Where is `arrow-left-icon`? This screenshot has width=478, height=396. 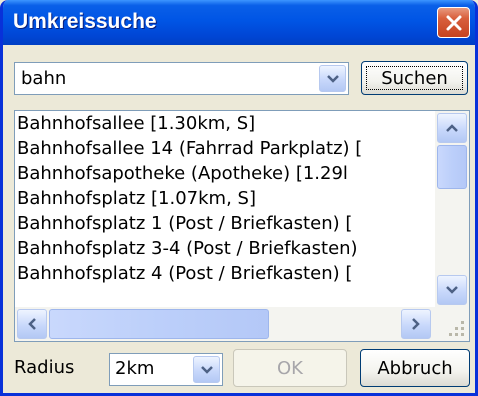
arrow-left-icon is located at coordinates (32, 324).